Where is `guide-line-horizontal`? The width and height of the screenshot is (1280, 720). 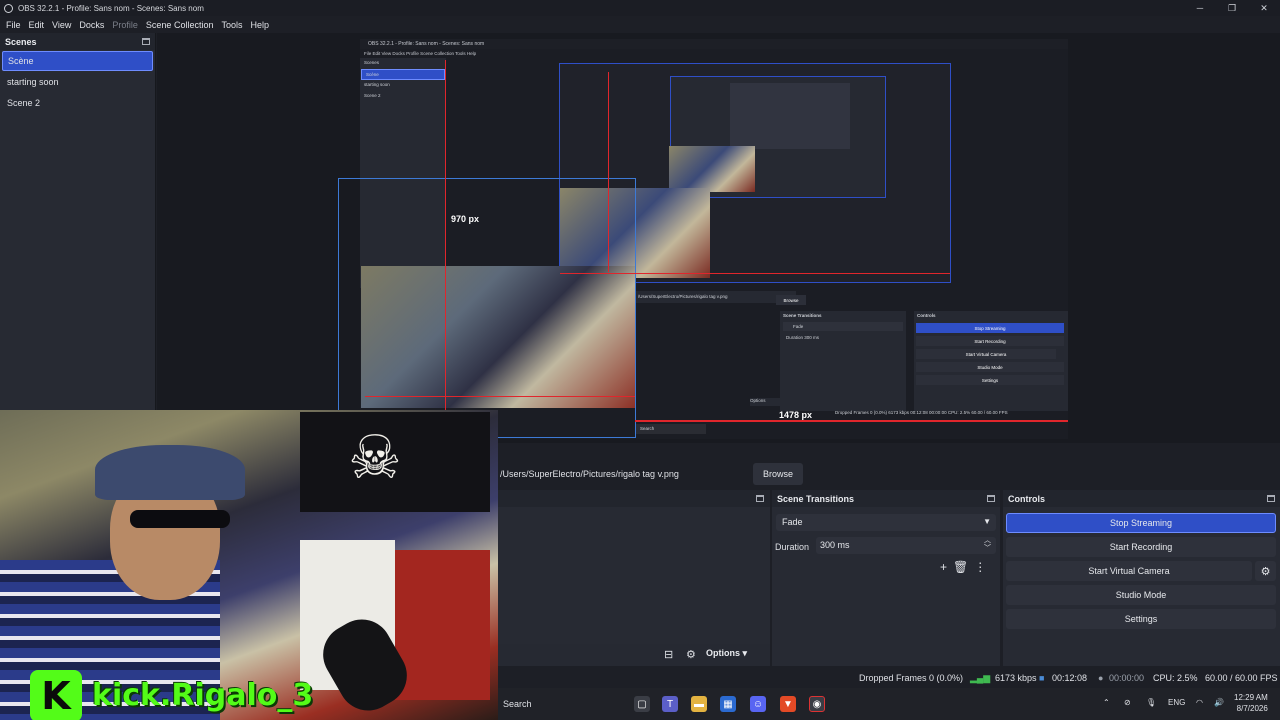
guide-line-horizontal is located at coordinates (500, 396).